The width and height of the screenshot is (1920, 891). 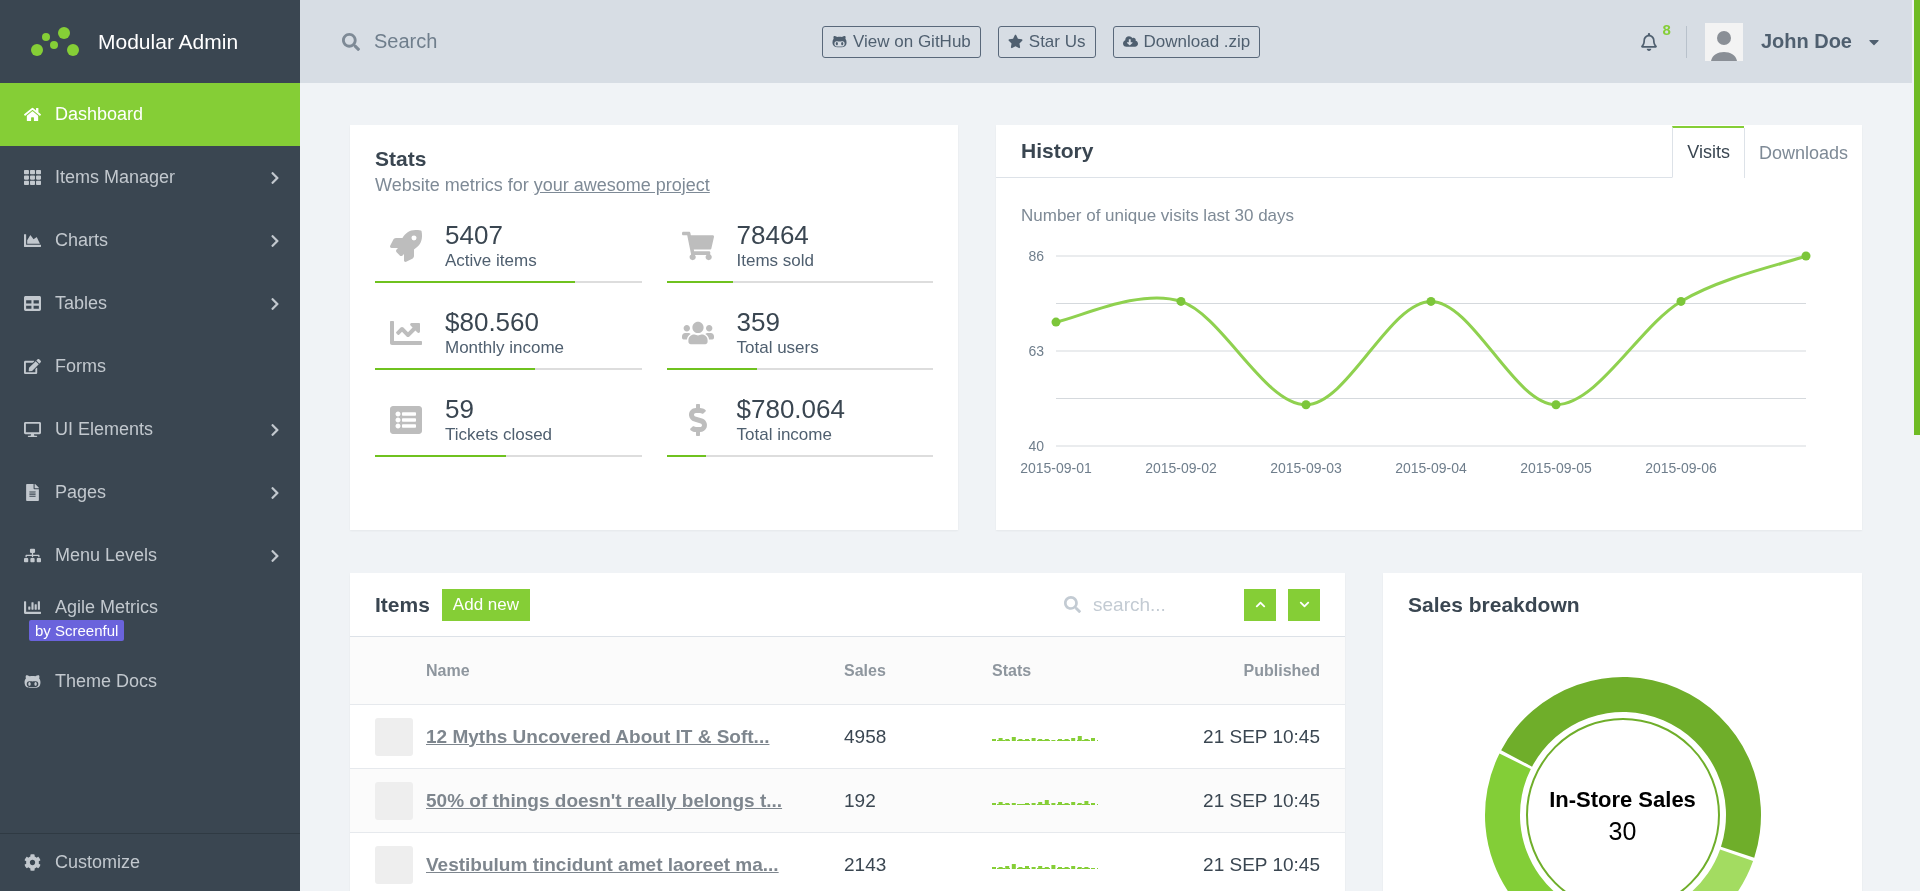 I want to click on sidebar-item-label: Tables, so click(x=82, y=303).